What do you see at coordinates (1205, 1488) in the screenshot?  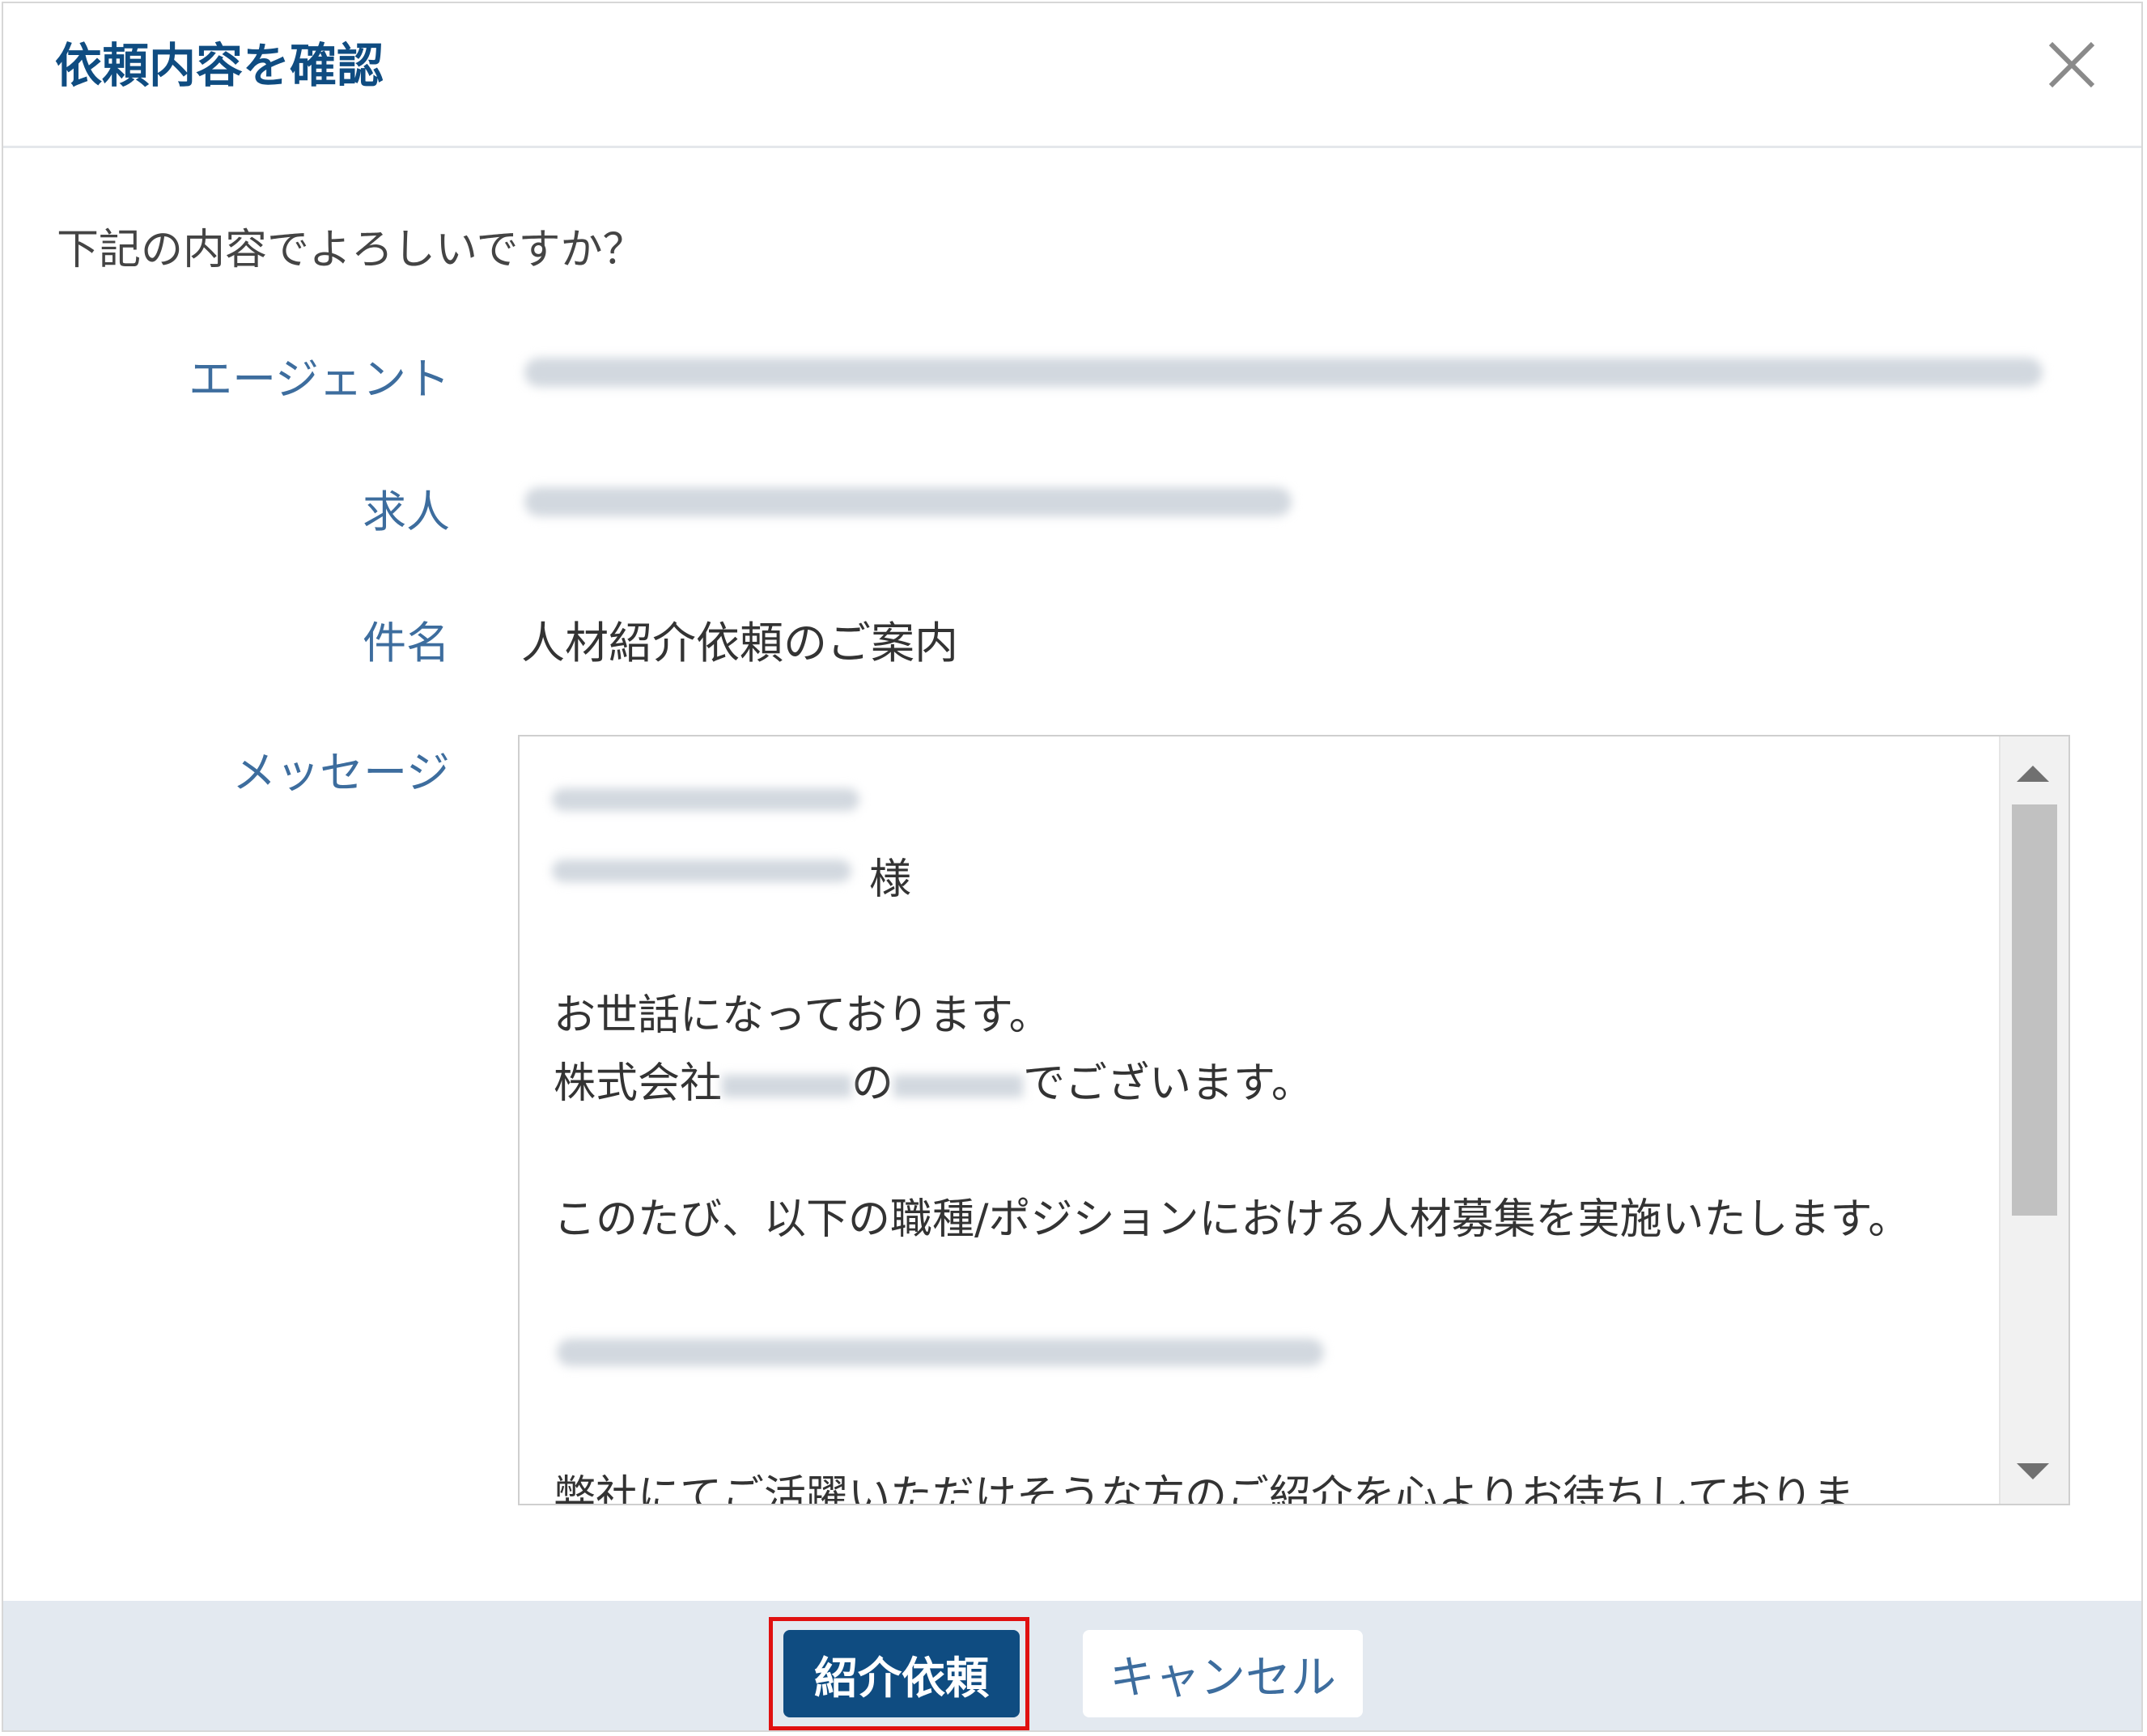 I see `closing-text: 弊社にてご活躍いただけそうな方のご紹介を心よりお待ちしておりま` at bounding box center [1205, 1488].